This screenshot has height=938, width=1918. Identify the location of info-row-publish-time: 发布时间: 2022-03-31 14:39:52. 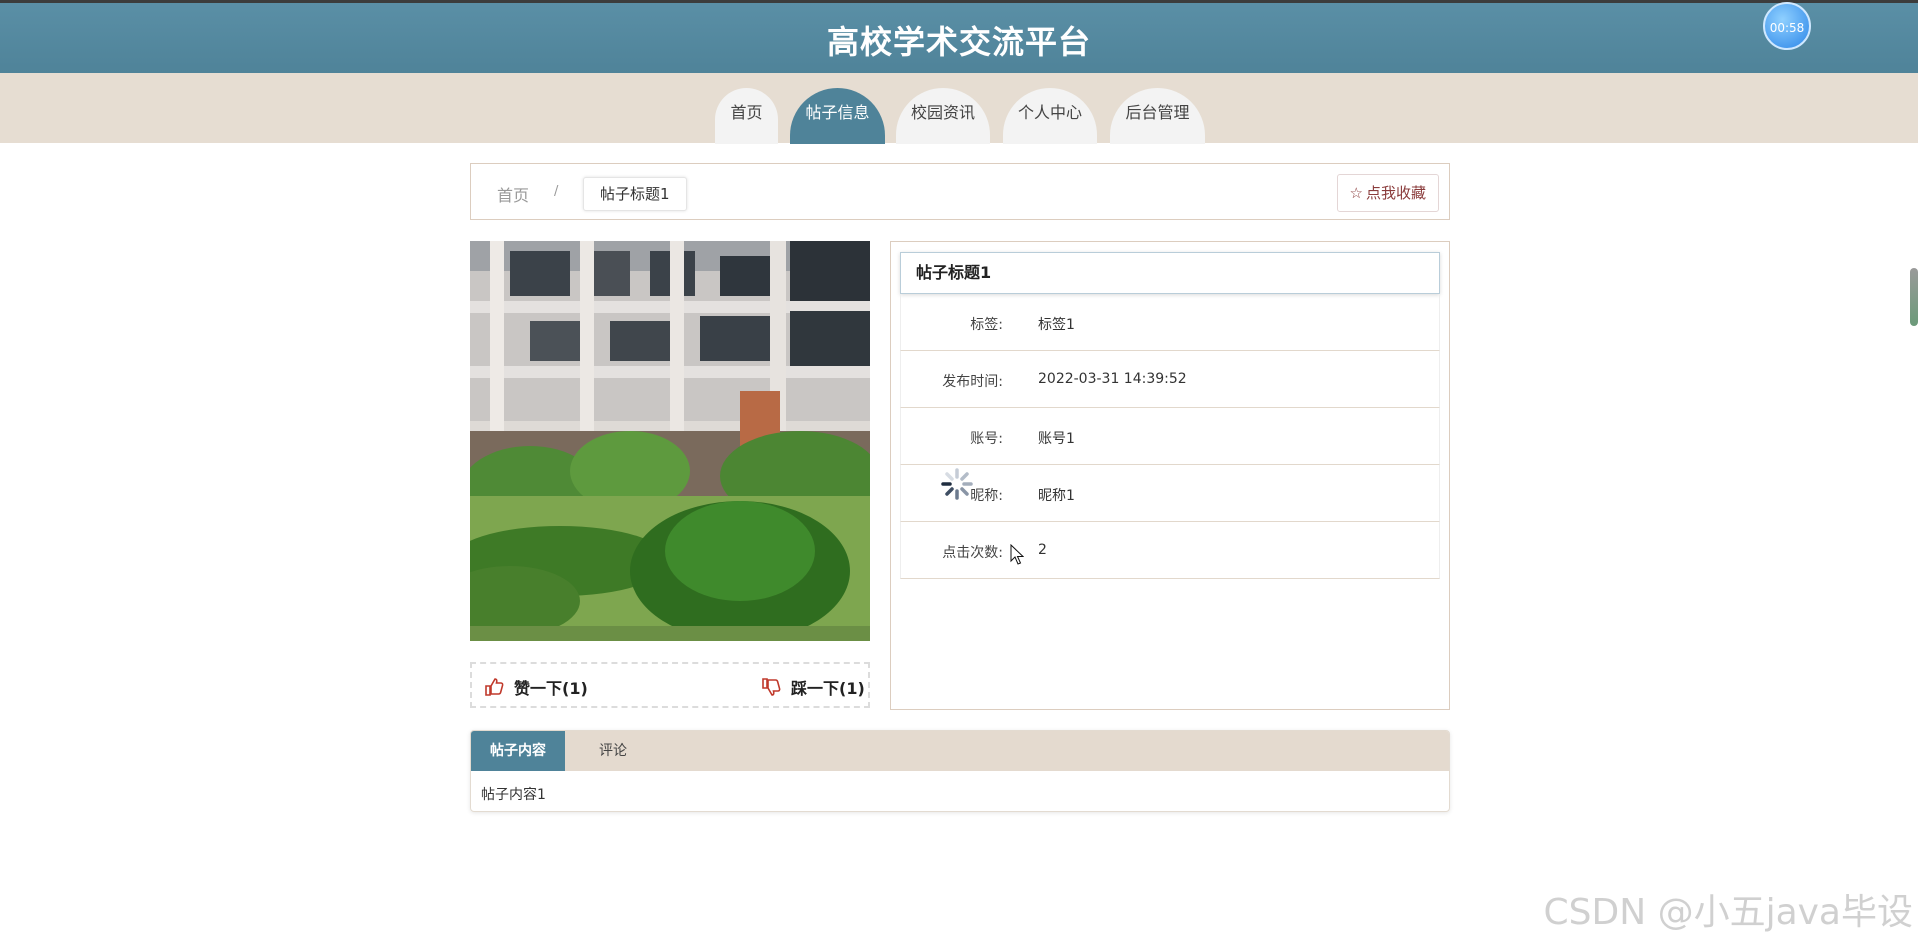
(1170, 379).